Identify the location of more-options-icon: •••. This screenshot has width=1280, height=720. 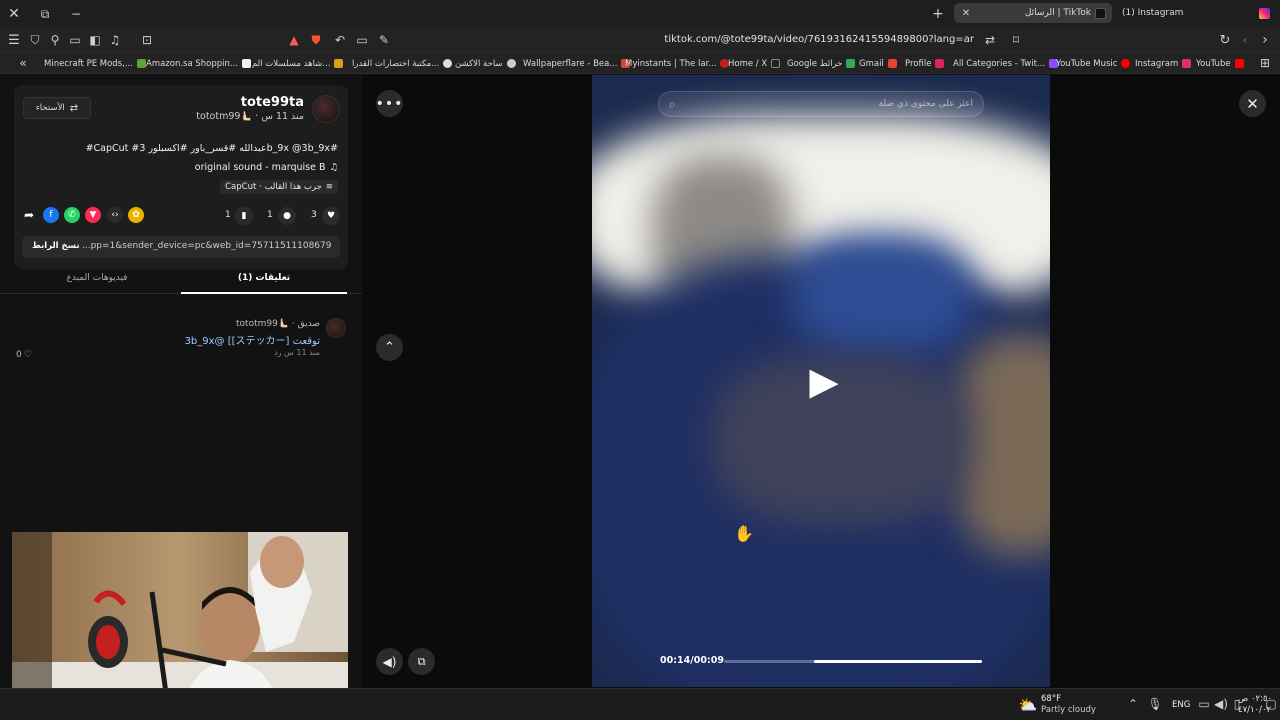
(389, 103).